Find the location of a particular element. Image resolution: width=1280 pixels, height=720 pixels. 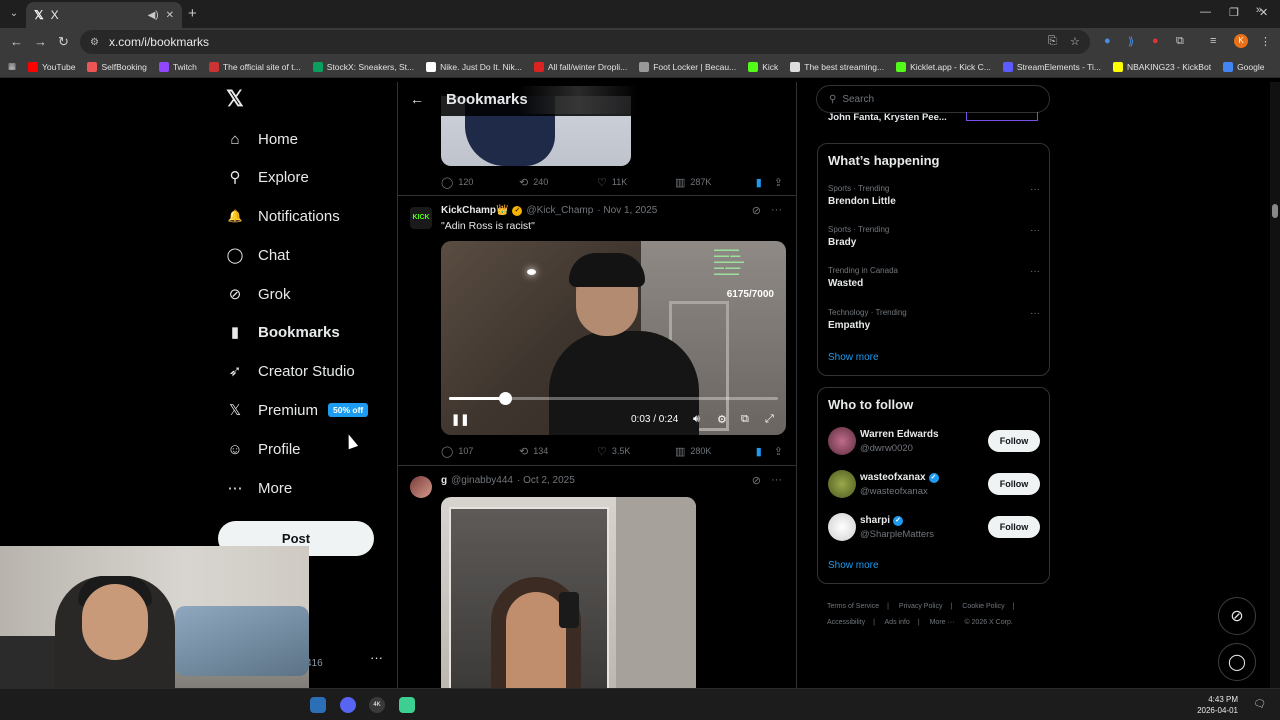

minimize-icon: — is located at coordinates (1205, 12).